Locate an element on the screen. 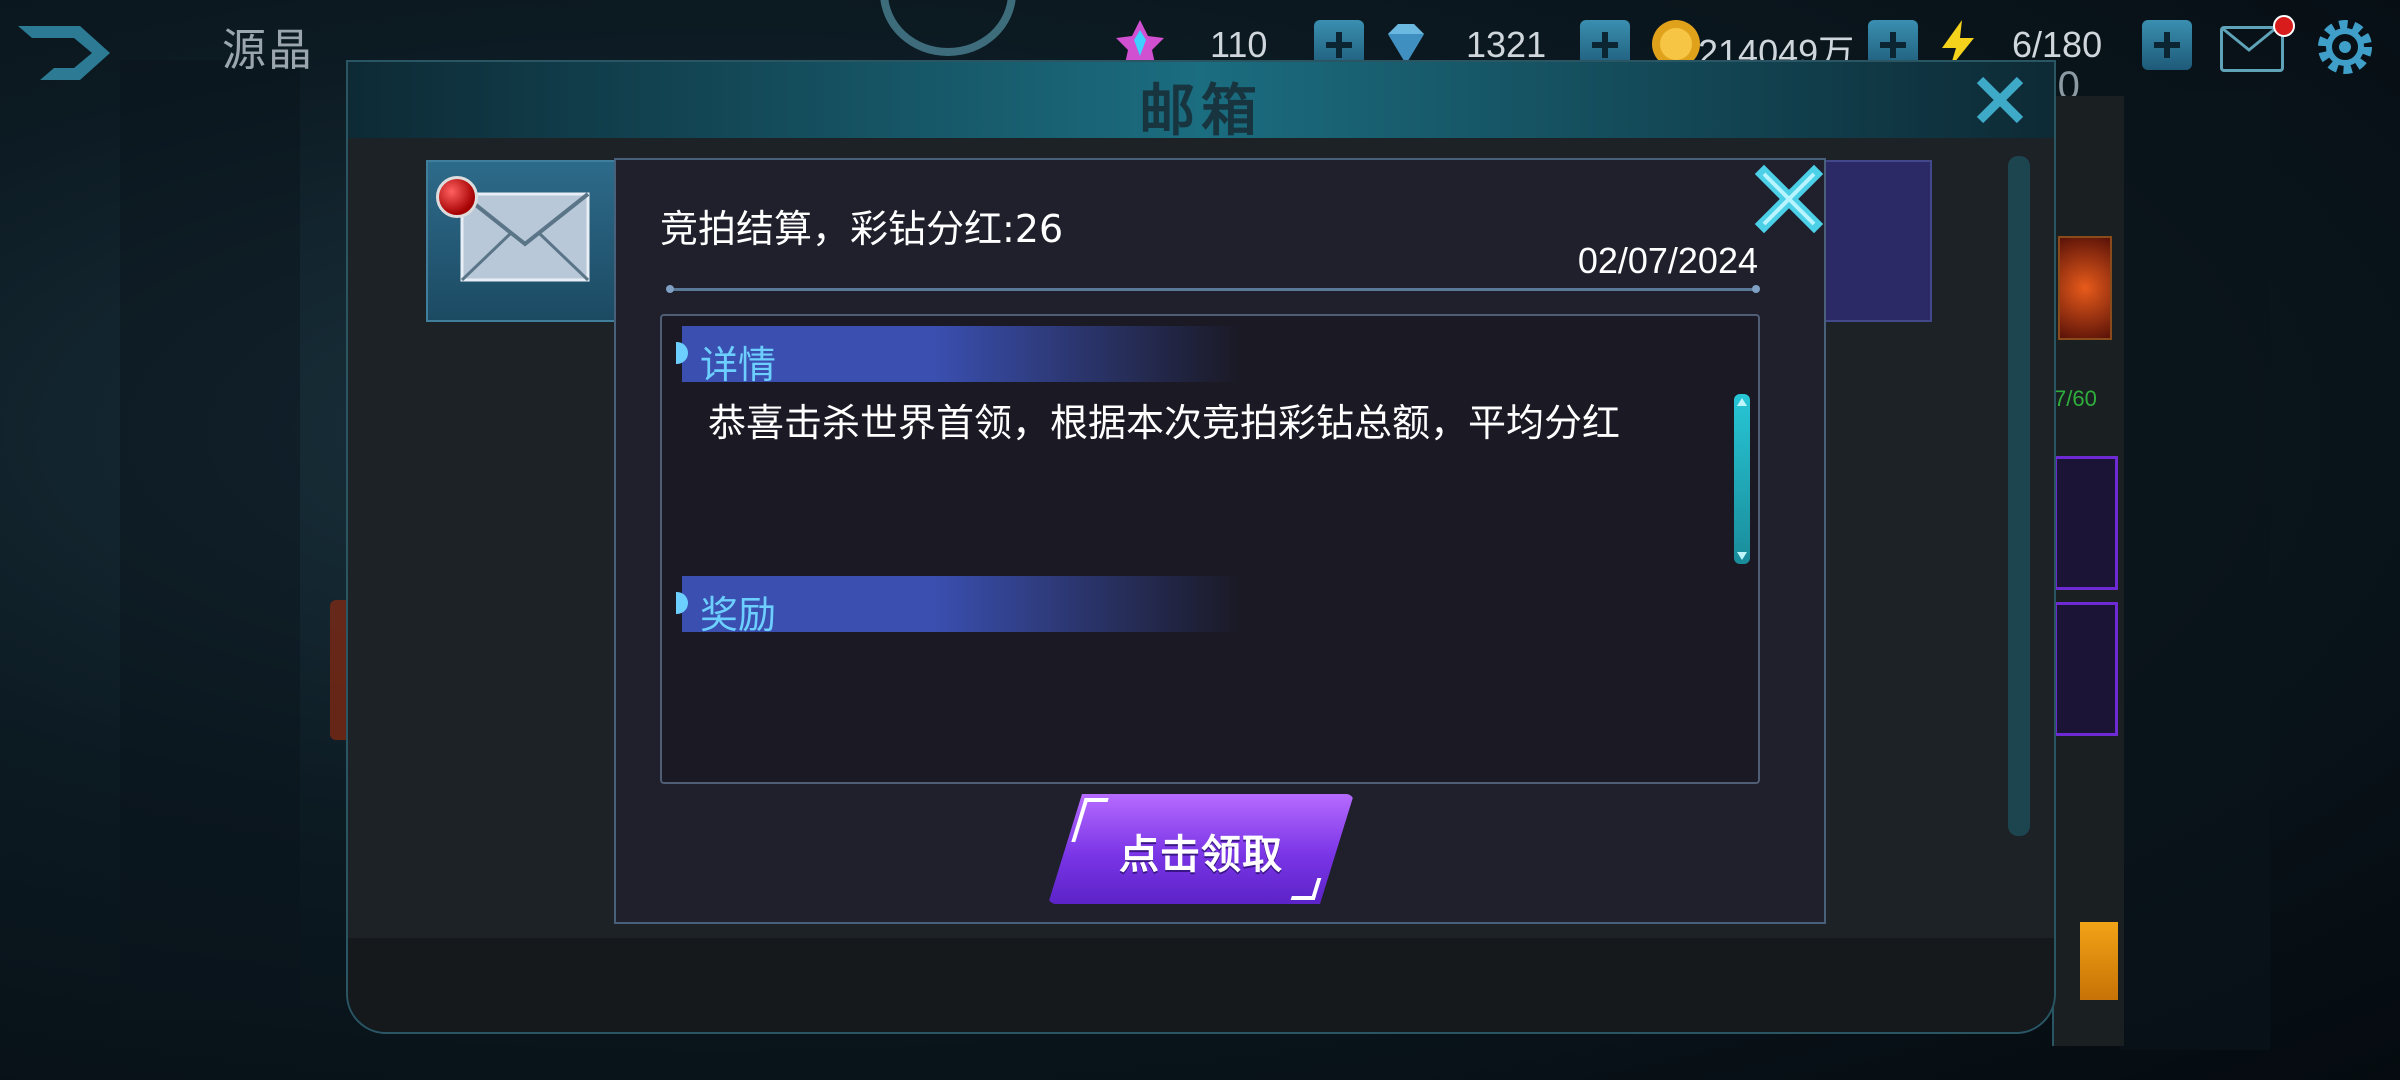 This screenshot has width=2400, height=1080. details-section-header: 详情 is located at coordinates (959, 356).